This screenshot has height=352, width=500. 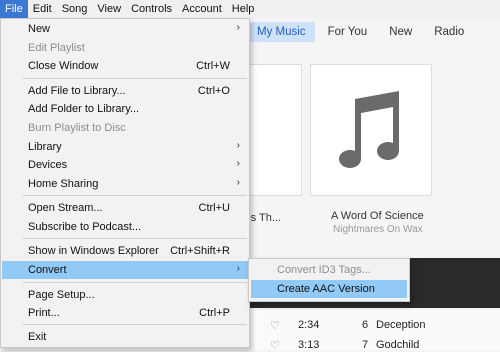 I want to click on menu-item-label: Show in Windows Explorer, so click(x=93, y=251).